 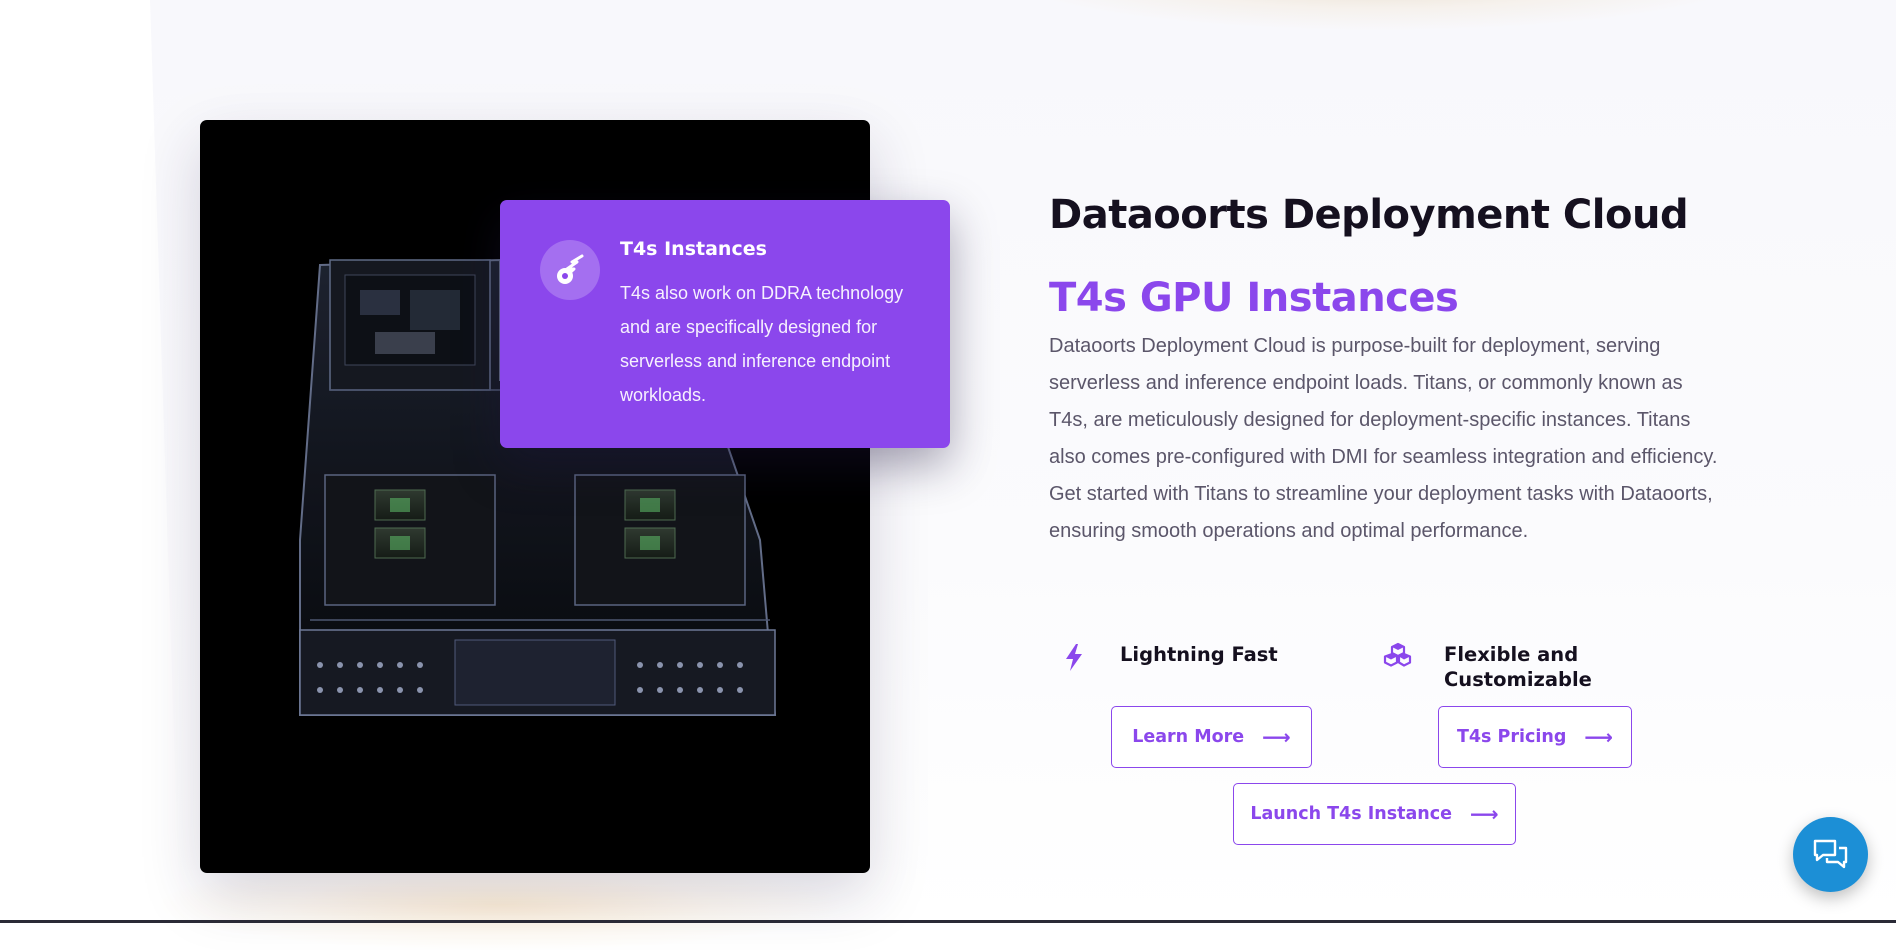 I want to click on launch-t4s-instance-button: Launch T4s Instance ⟶, so click(x=1374, y=814).